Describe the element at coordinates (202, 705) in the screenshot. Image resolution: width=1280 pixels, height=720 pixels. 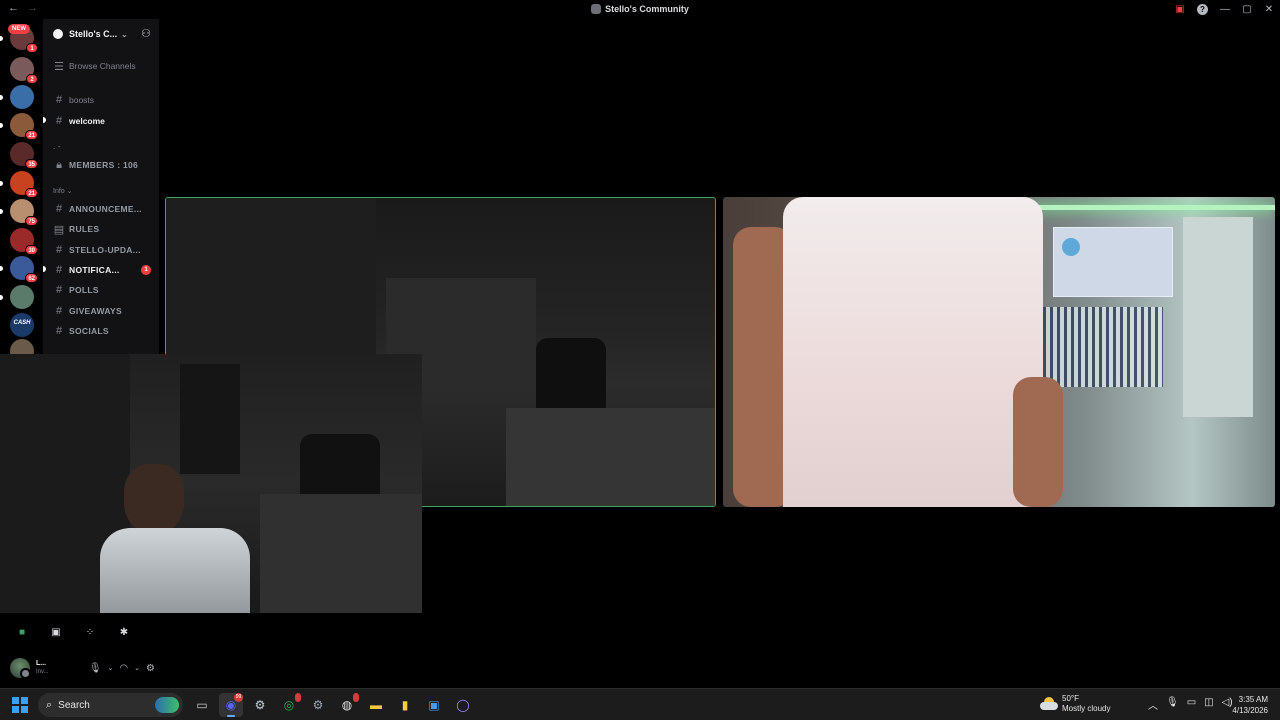
I see `task-view-icon: ▭` at that location.